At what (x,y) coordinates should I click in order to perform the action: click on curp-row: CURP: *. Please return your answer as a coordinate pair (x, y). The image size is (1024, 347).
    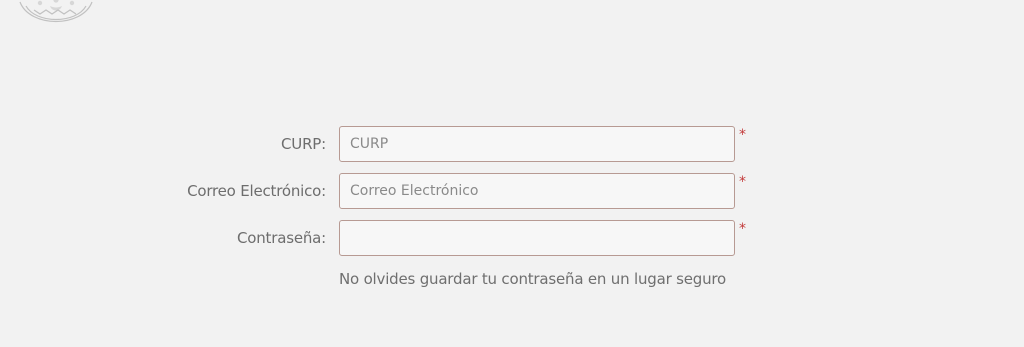
    Looking at the image, I should click on (512, 144).